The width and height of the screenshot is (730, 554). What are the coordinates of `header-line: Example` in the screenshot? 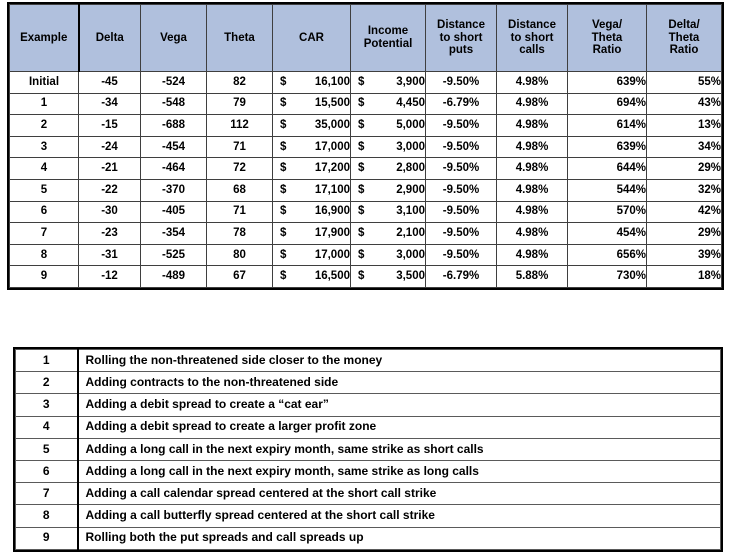 It's located at (44, 37).